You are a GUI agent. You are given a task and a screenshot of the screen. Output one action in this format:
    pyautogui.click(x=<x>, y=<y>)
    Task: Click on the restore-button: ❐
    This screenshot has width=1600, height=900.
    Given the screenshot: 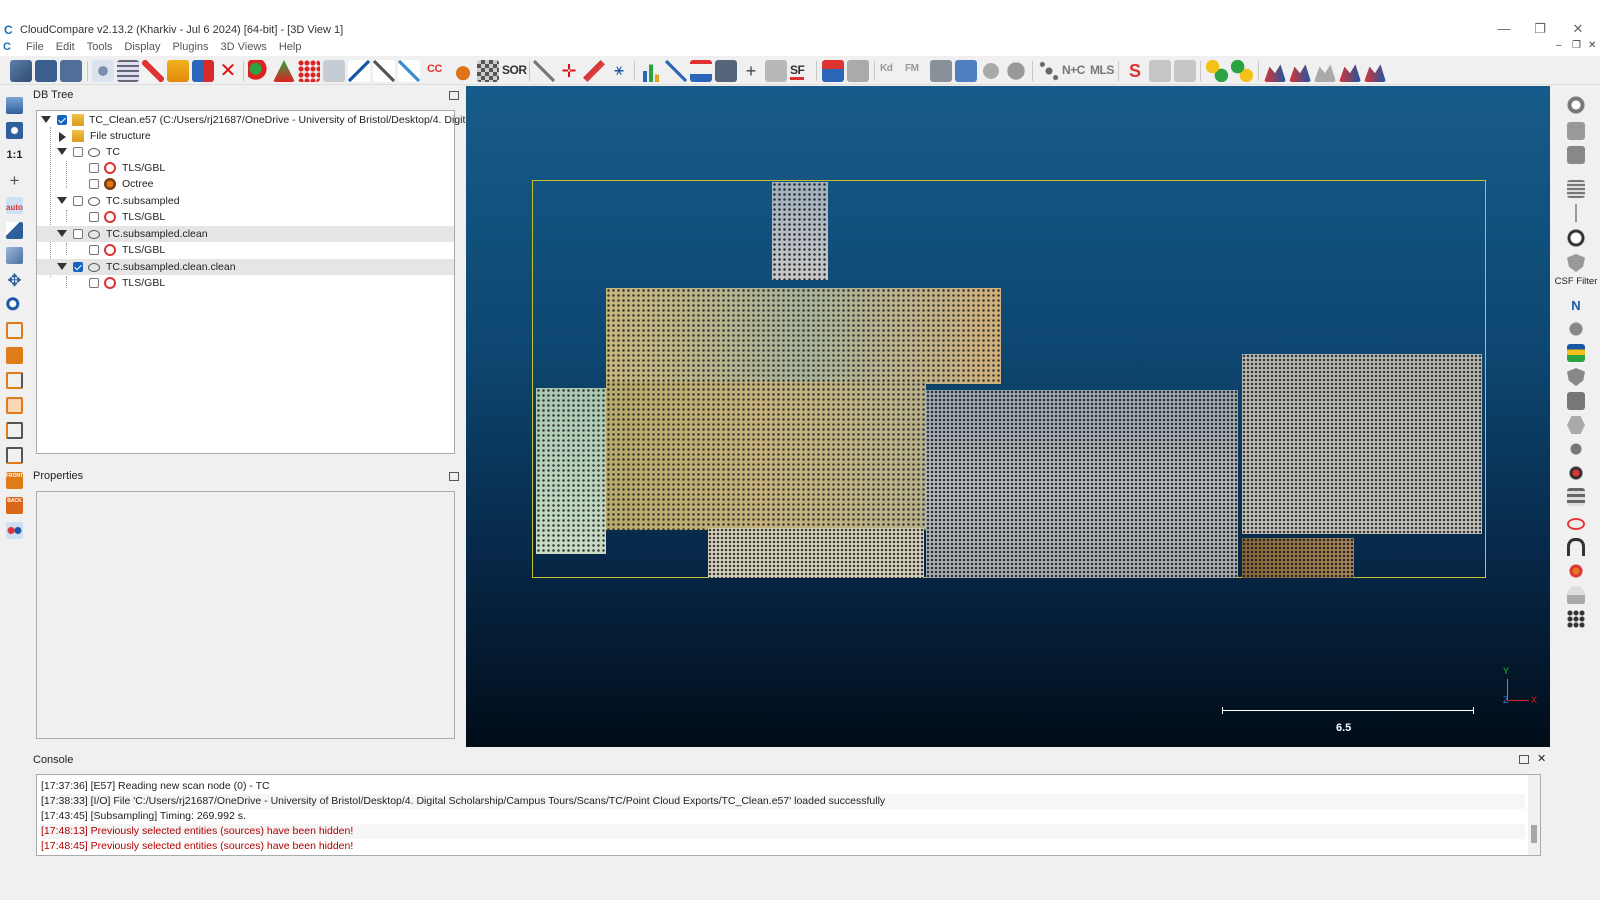 What is the action you would take?
    pyautogui.click(x=1540, y=29)
    